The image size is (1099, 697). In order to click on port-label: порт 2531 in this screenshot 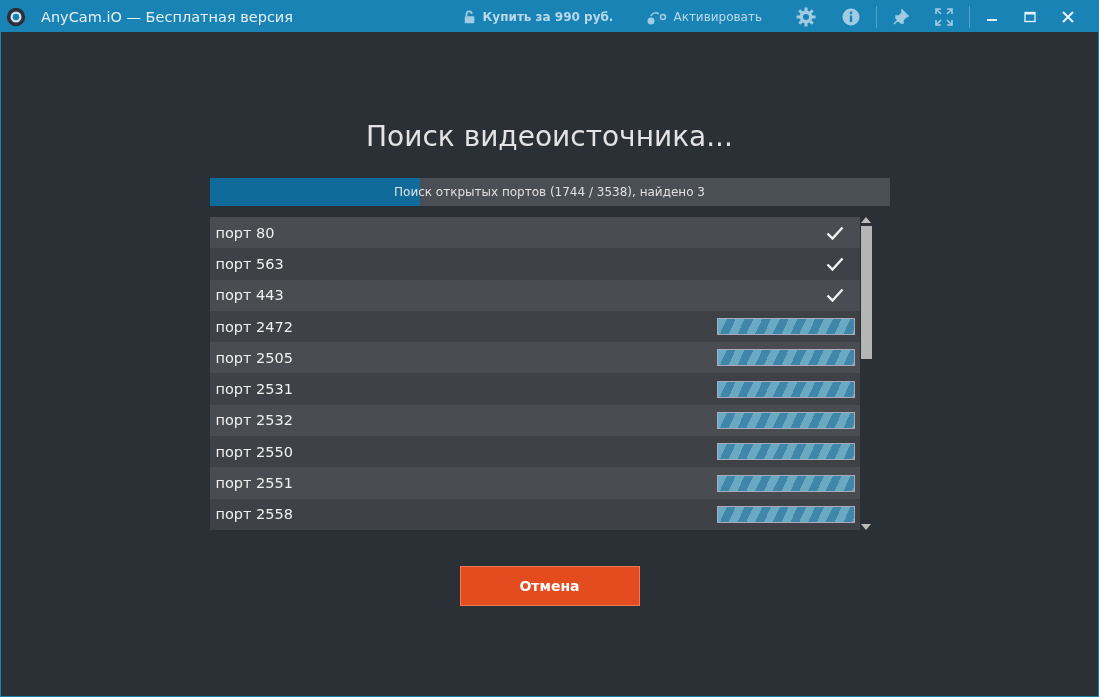, I will do `click(254, 389)`.